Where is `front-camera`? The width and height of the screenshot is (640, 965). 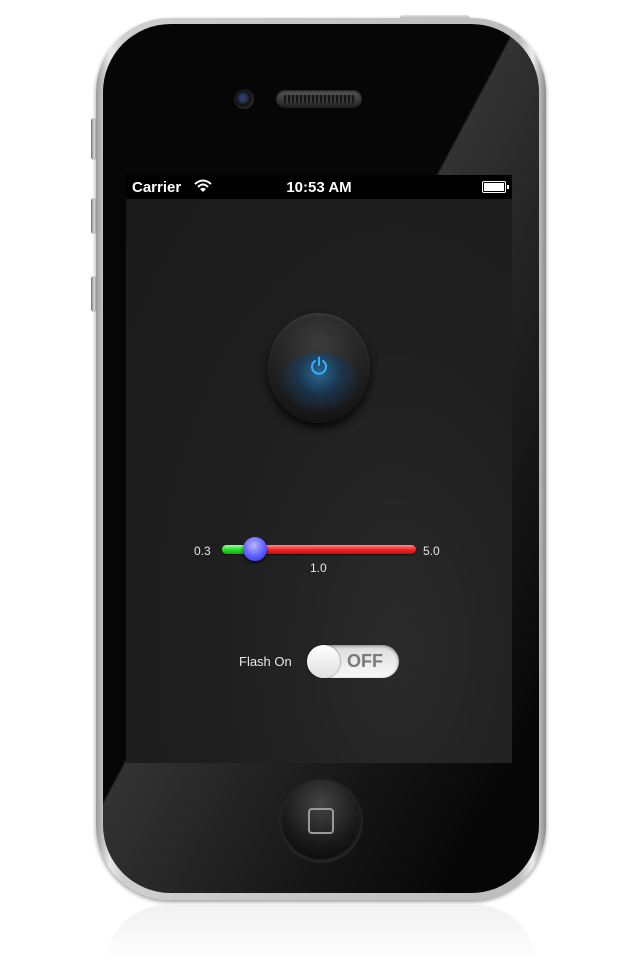 front-camera is located at coordinates (244, 99).